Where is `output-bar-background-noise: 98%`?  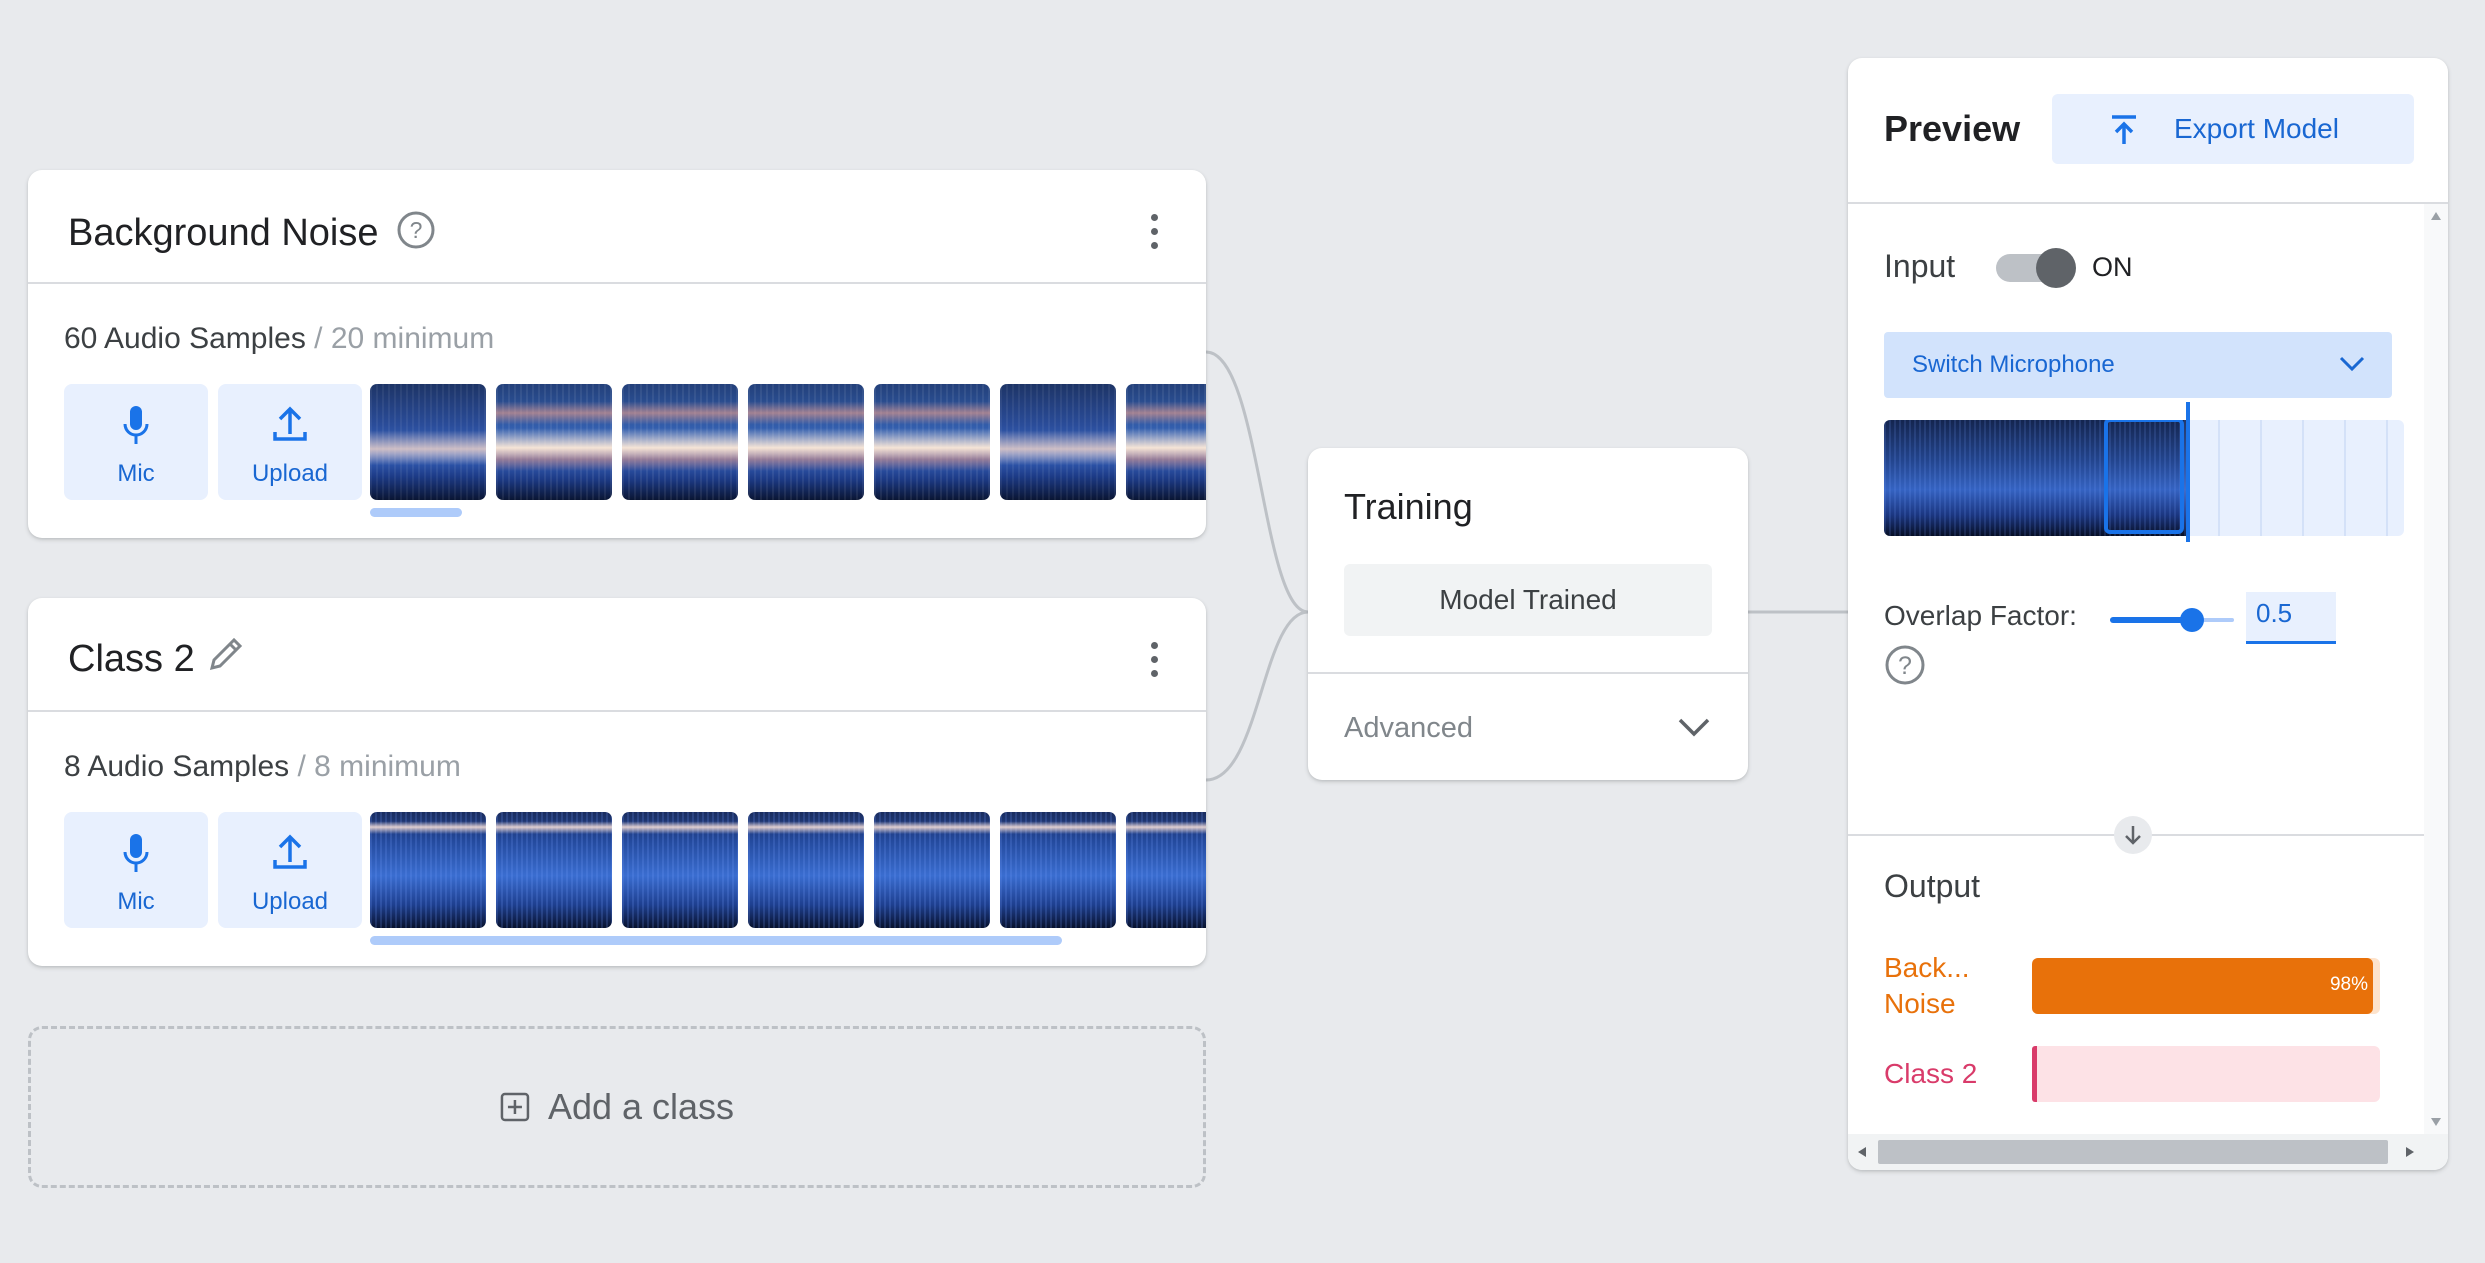
output-bar-background-noise: 98% is located at coordinates (2206, 986).